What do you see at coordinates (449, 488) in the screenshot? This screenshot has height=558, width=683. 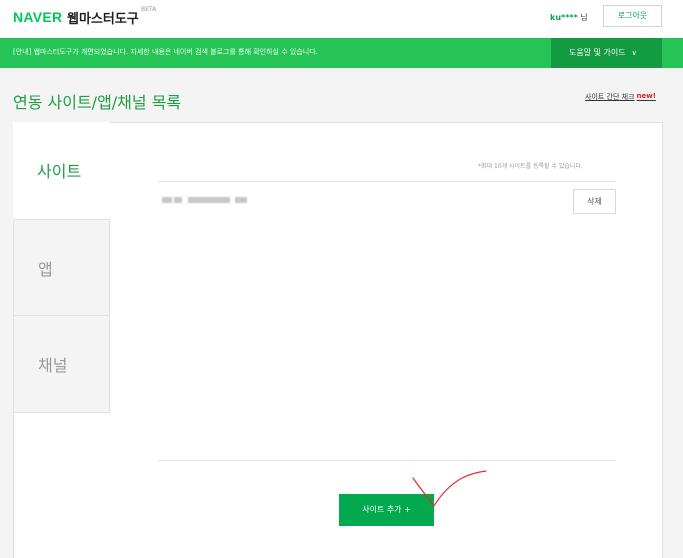 I see `red-checkmark-annotation-icon` at bounding box center [449, 488].